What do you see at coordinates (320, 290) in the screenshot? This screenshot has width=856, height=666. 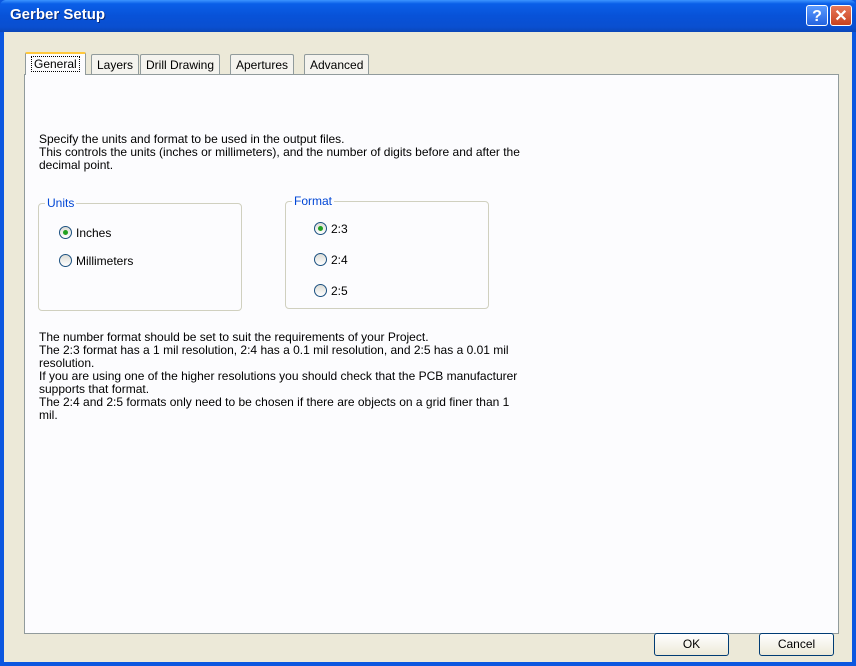 I see `radio-format-2-5-circle` at bounding box center [320, 290].